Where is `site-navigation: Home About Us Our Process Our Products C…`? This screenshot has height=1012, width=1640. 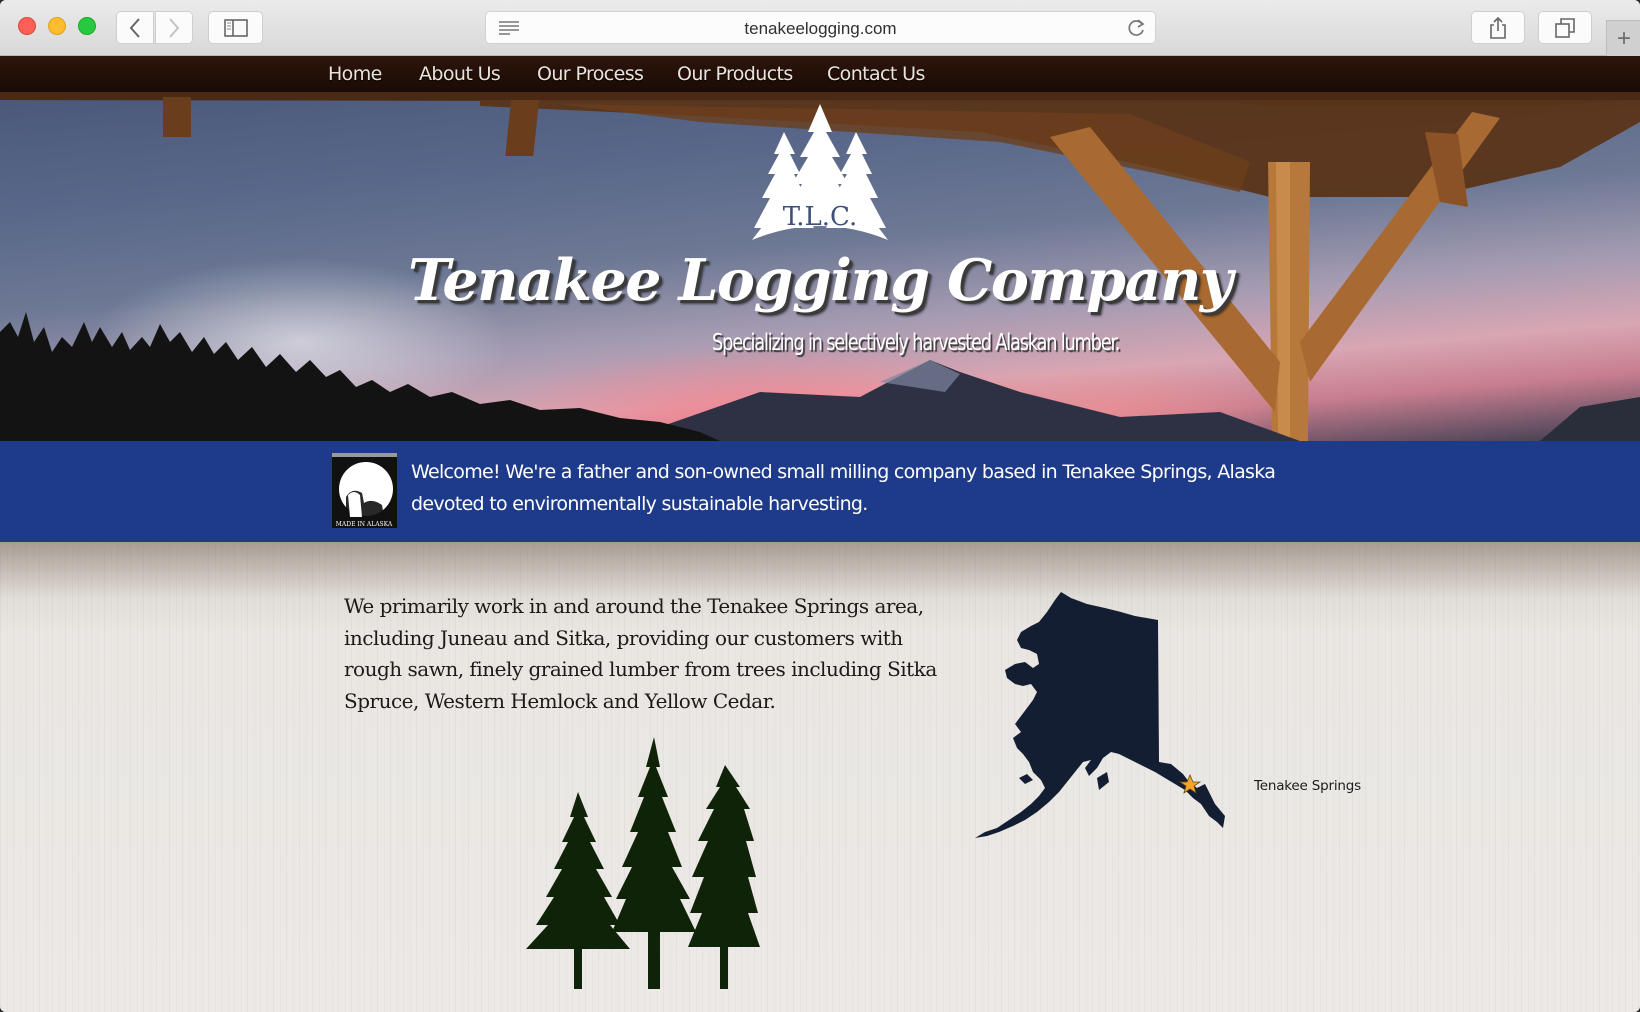 site-navigation: Home About Us Our Process Our Products C… is located at coordinates (820, 74).